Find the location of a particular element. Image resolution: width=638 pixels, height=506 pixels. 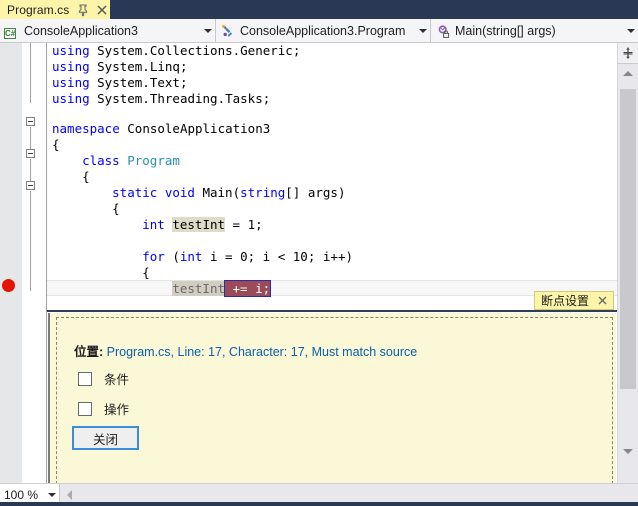

code-token: namespace is located at coordinates (90, 128).